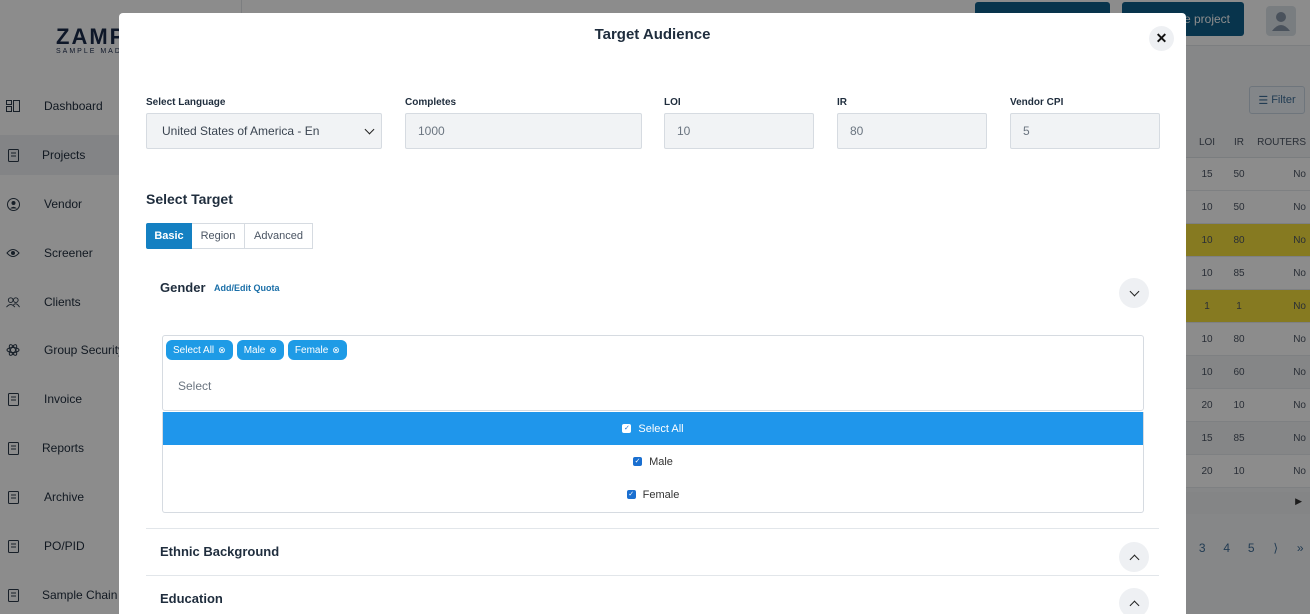  Describe the element at coordinates (218, 236) in the screenshot. I see `tab-region: Region` at that location.